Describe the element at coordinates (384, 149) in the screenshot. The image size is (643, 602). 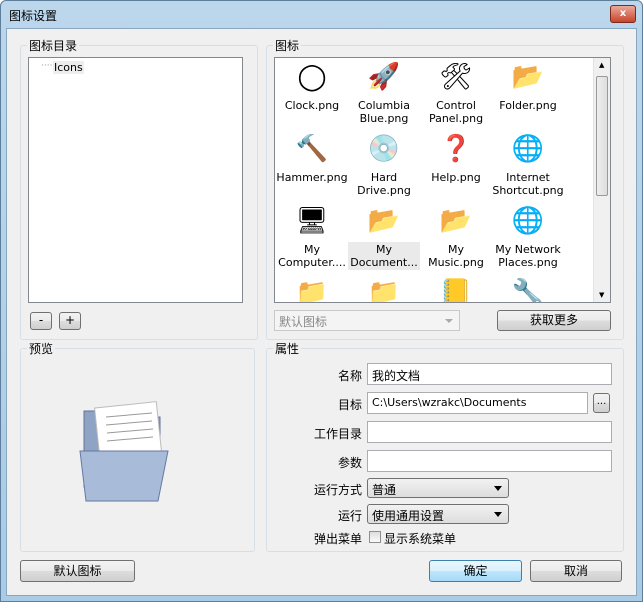
I see `hard-drive-icon: 💿` at that location.